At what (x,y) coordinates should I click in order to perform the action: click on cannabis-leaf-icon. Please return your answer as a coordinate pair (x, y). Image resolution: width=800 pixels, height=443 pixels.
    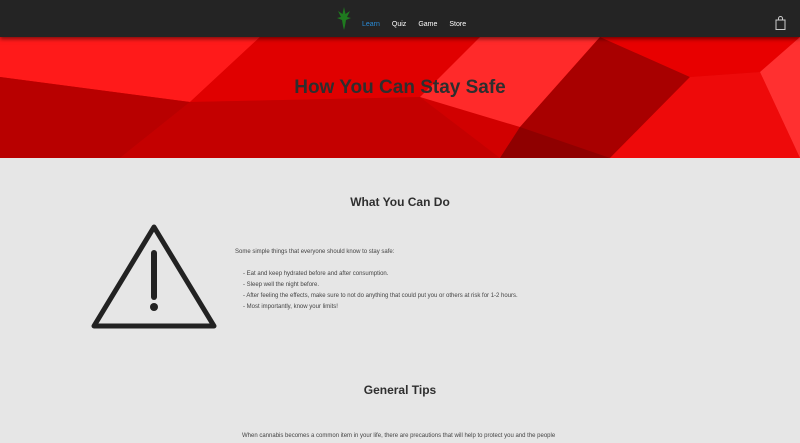
    Looking at the image, I should click on (344, 18).